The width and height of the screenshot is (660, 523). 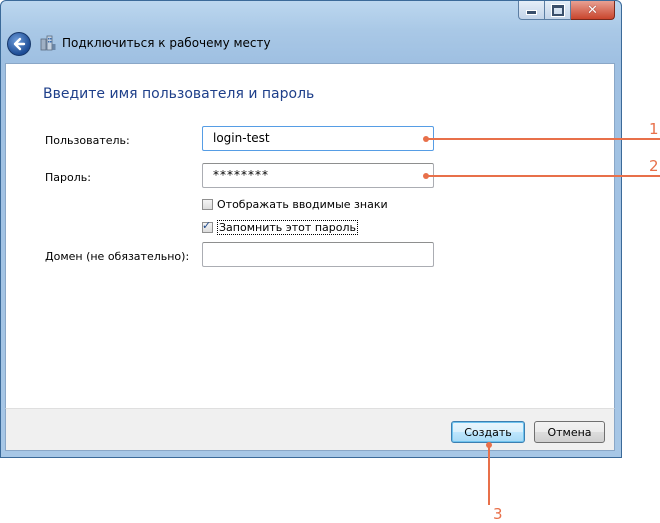 I want to click on maximize-button, so click(x=558, y=10).